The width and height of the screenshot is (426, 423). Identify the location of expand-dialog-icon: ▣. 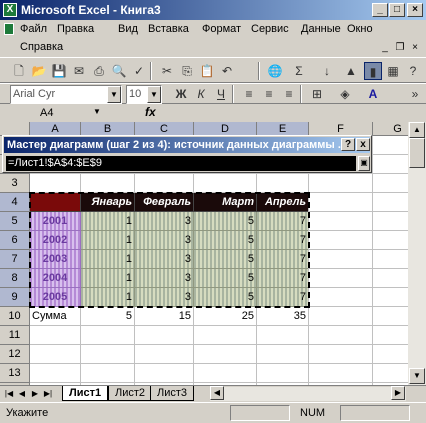
(364, 163).